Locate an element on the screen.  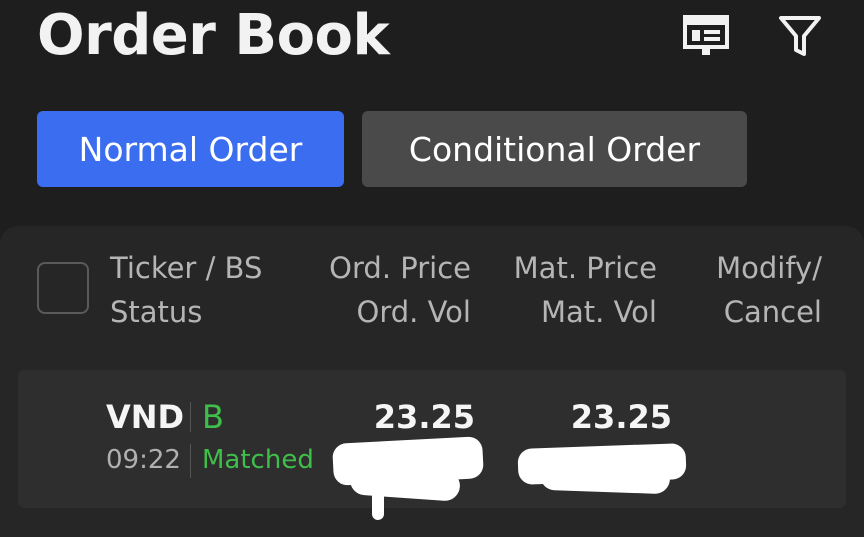
tab-normal-order: Normal Order is located at coordinates (190, 149).